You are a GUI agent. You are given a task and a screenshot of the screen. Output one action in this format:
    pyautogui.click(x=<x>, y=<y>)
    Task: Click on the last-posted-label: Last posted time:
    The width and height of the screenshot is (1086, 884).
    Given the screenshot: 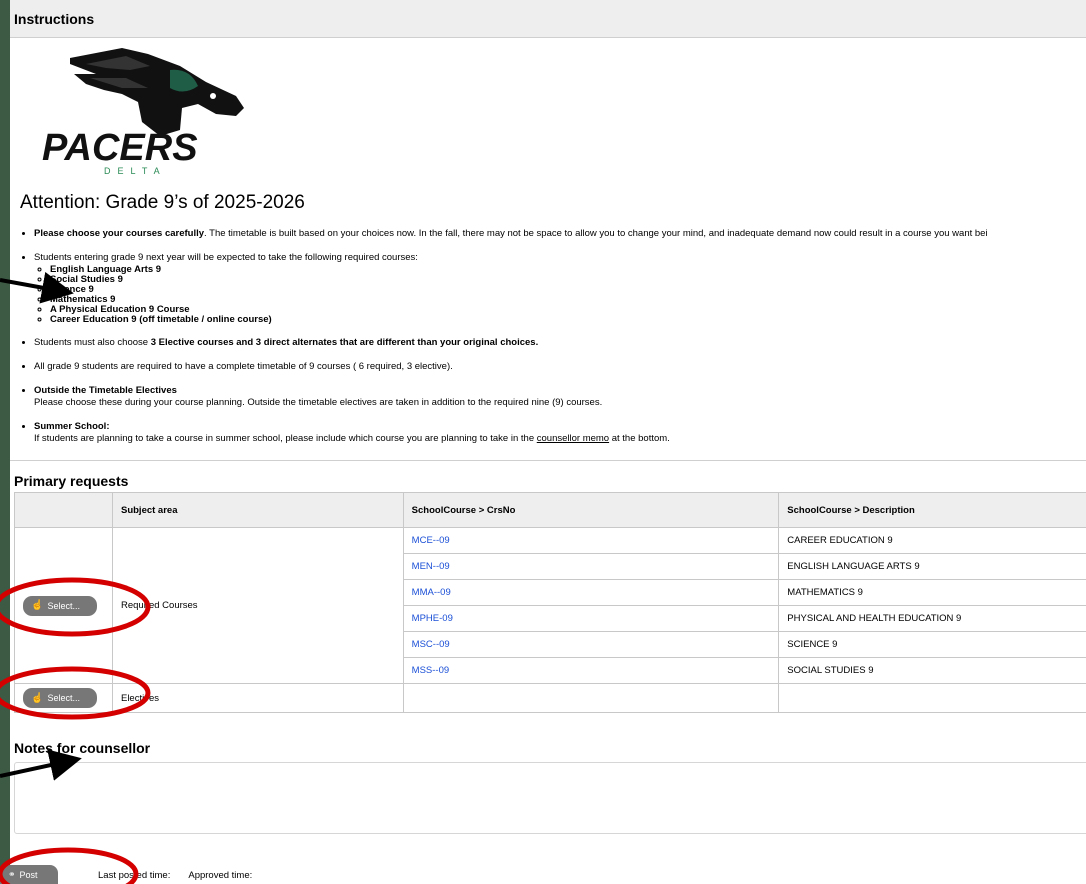 What is the action you would take?
    pyautogui.click(x=134, y=875)
    